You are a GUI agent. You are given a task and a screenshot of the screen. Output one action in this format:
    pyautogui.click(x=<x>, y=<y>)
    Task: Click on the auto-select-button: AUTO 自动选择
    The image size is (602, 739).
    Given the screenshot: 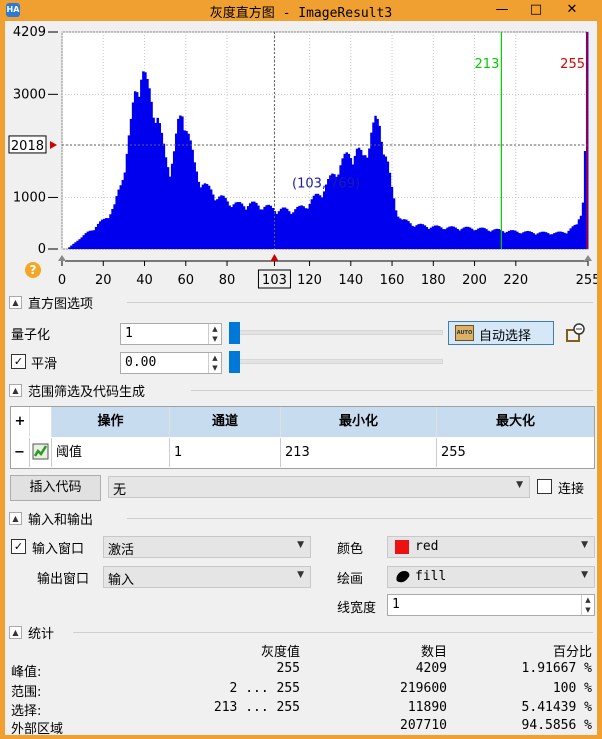 What is the action you would take?
    pyautogui.click(x=501, y=333)
    